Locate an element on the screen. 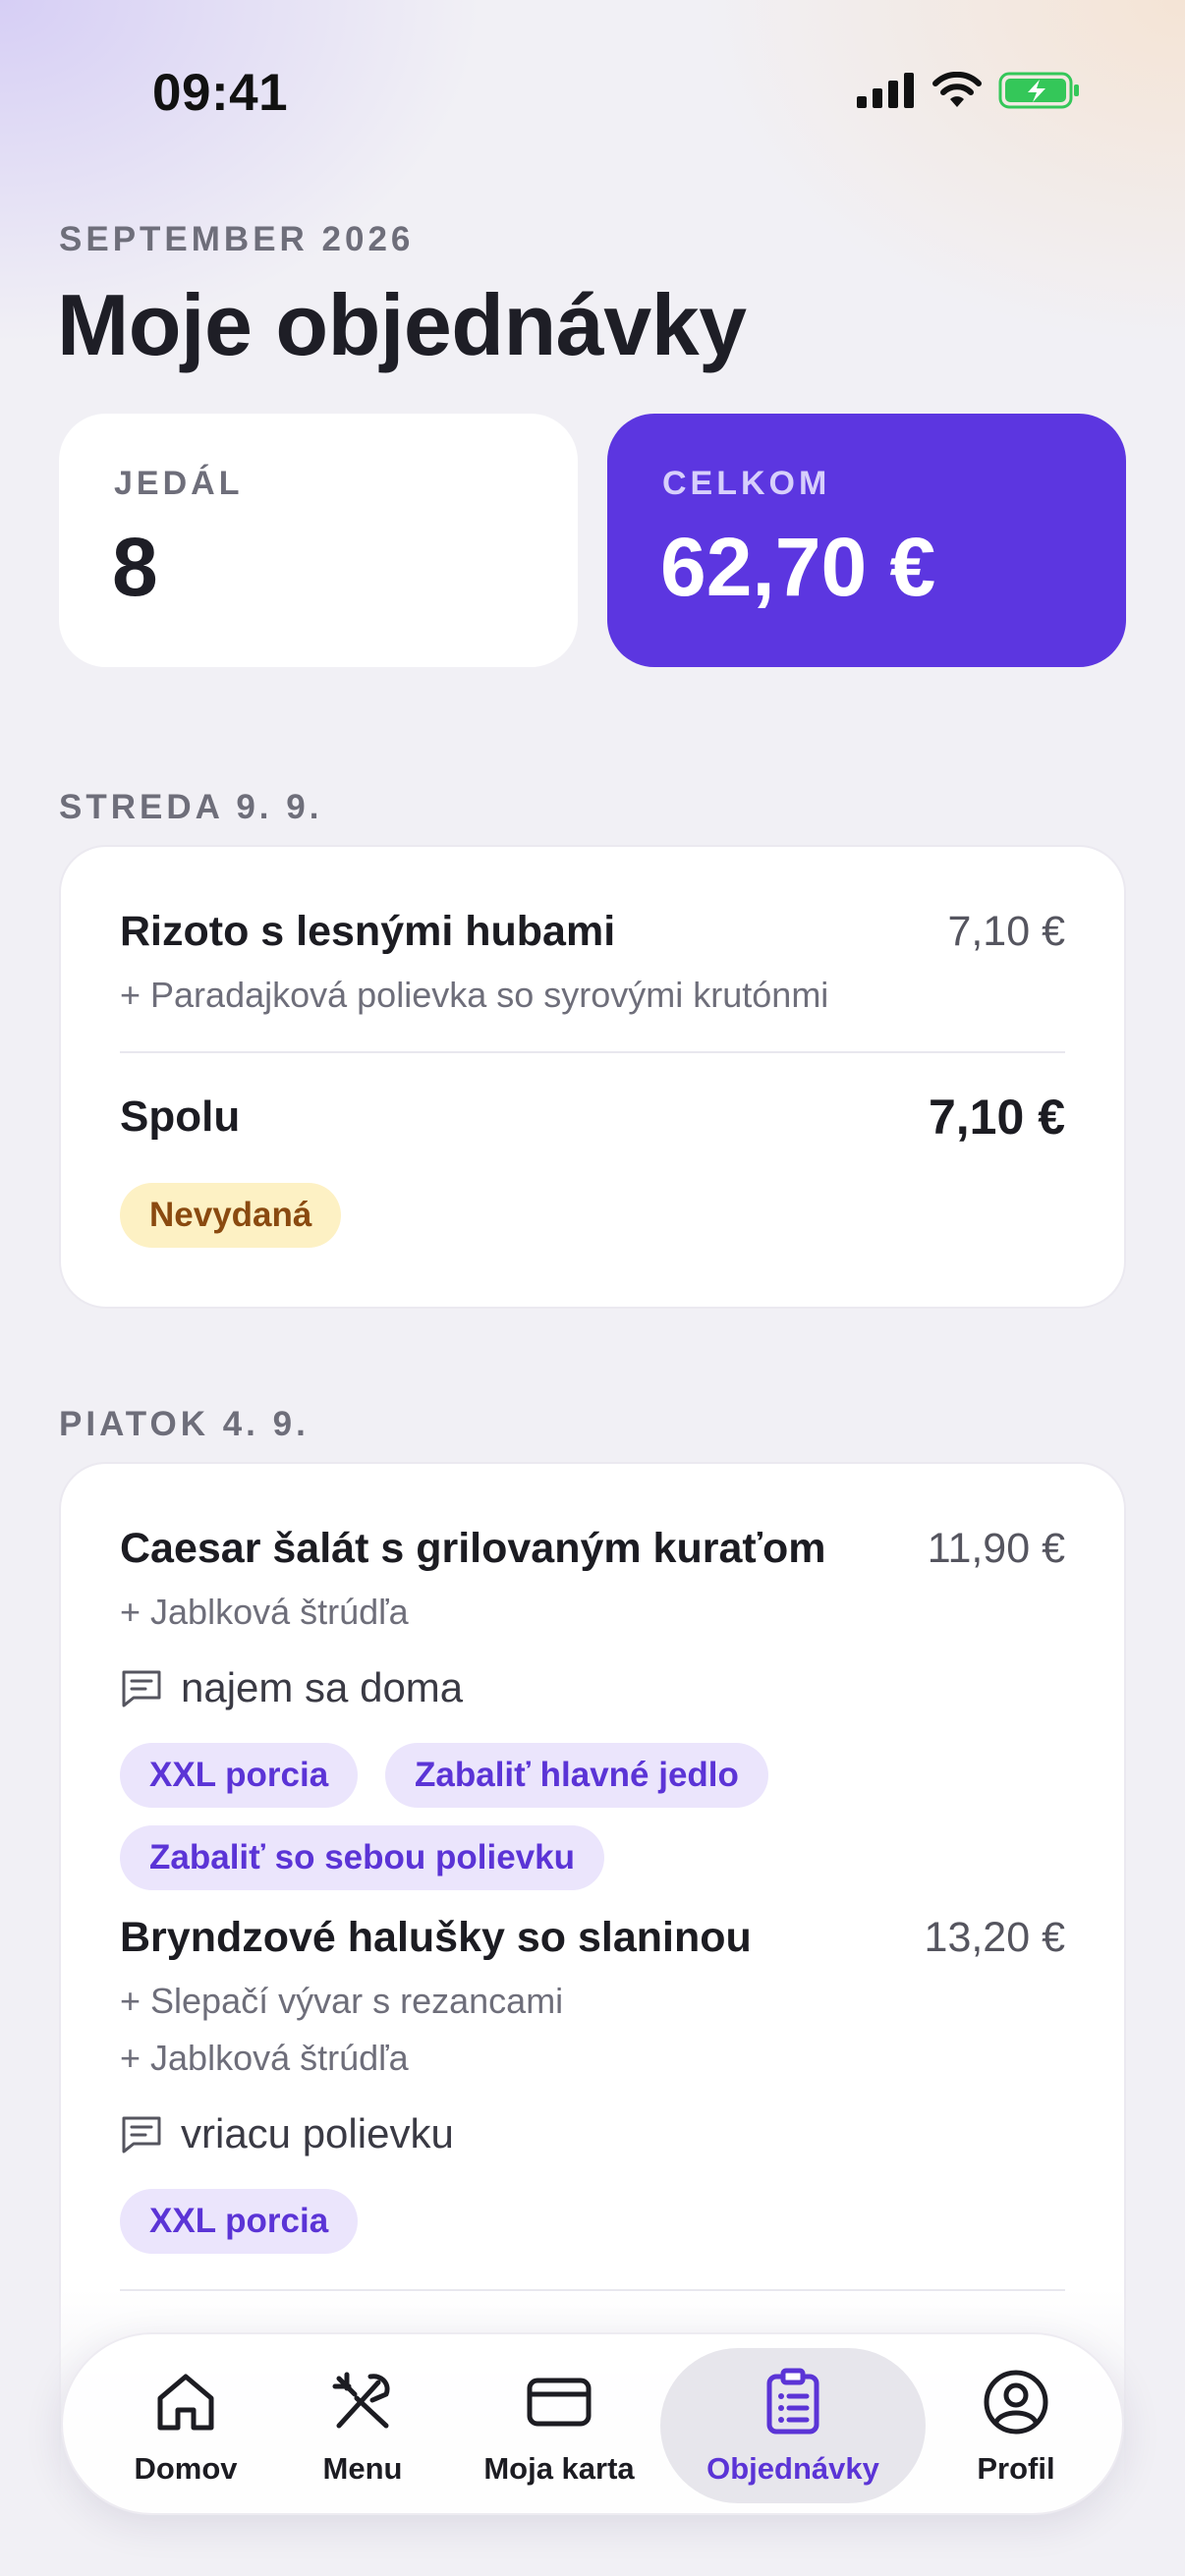  total-spent-card: CELKOM 62,70 € is located at coordinates (867, 540).